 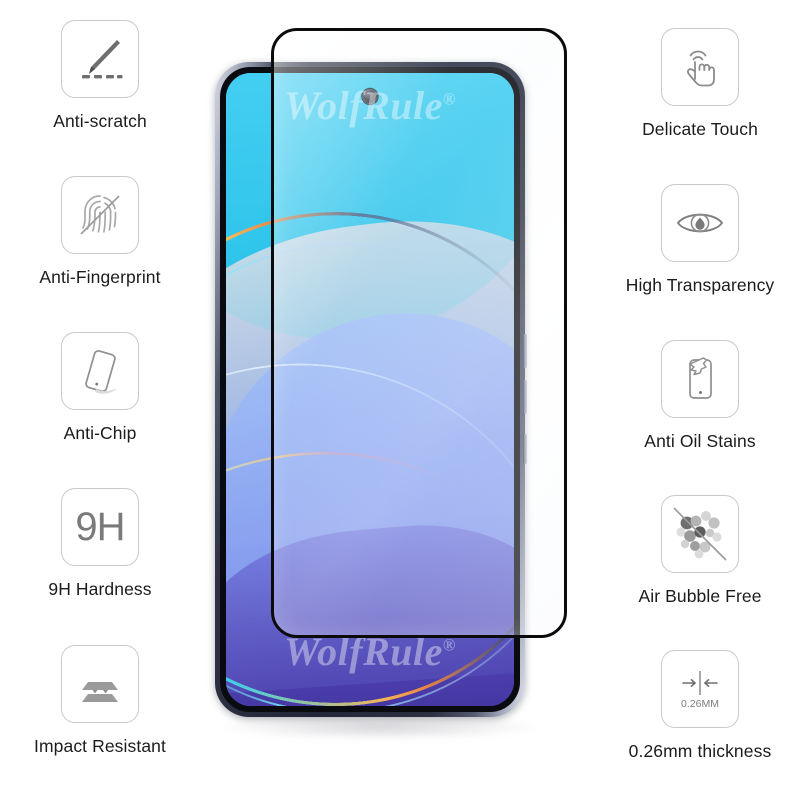 I want to click on feature-anti-fingerprint: Anti-Fingerprint, so click(x=100, y=232).